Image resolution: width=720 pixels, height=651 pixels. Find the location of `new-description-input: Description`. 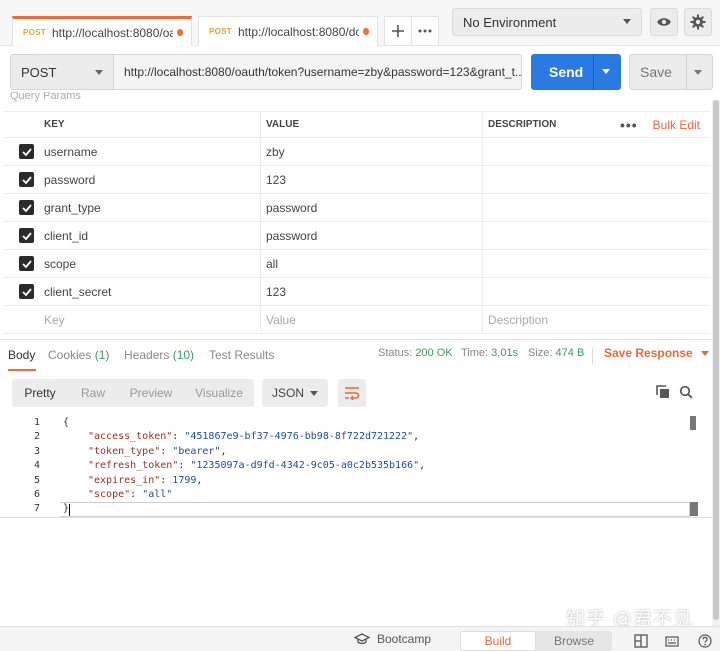

new-description-input: Description is located at coordinates (518, 319).